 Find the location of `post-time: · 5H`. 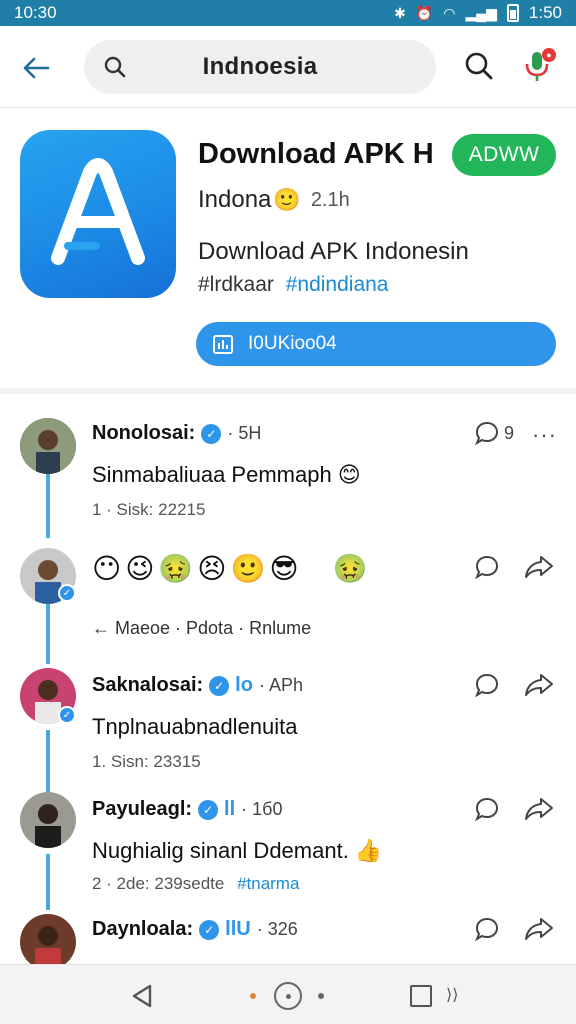

post-time: · 5H is located at coordinates (244, 433).